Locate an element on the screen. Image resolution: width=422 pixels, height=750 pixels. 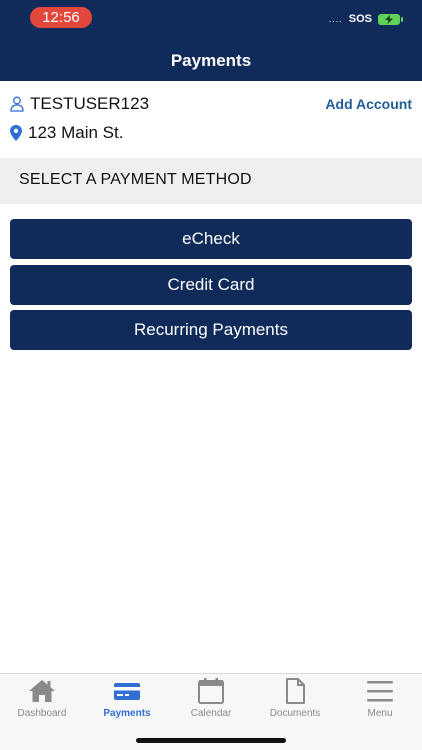
address-row: 123 Main St. is located at coordinates (66, 133).